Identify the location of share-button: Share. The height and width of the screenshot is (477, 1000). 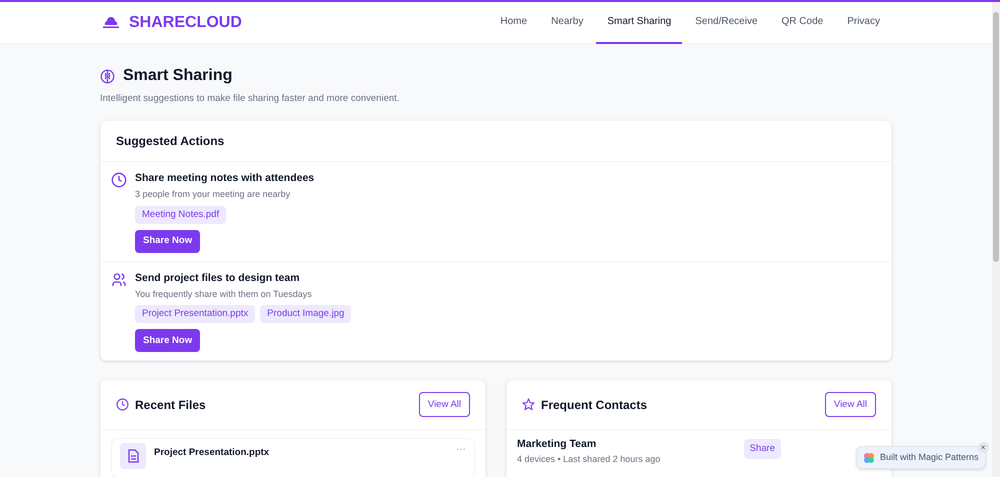
(762, 449).